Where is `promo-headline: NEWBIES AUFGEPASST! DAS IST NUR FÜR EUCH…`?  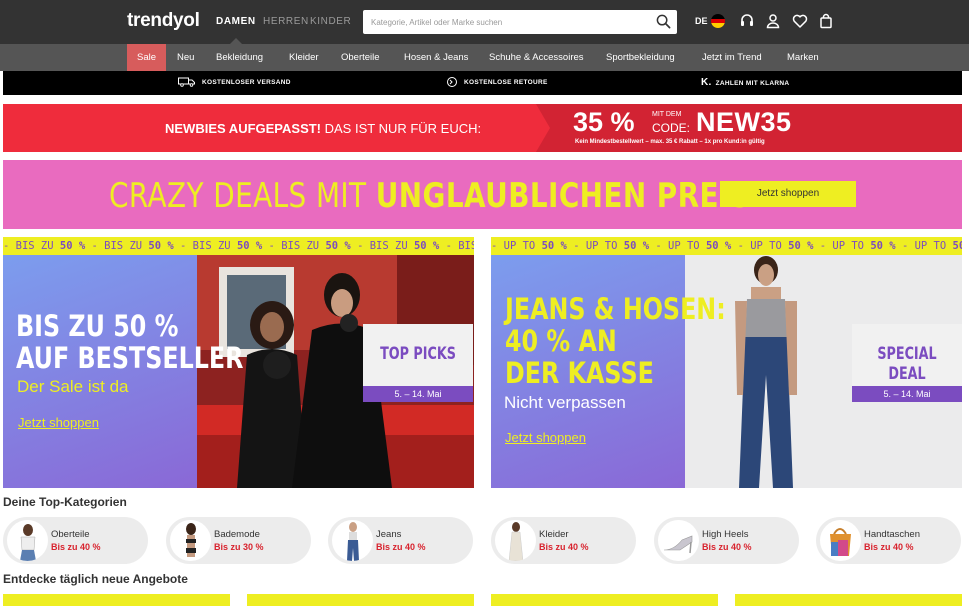
promo-headline: NEWBIES AUFGEPASST! DAS IST NUR FÜR EUCH… is located at coordinates (323, 128).